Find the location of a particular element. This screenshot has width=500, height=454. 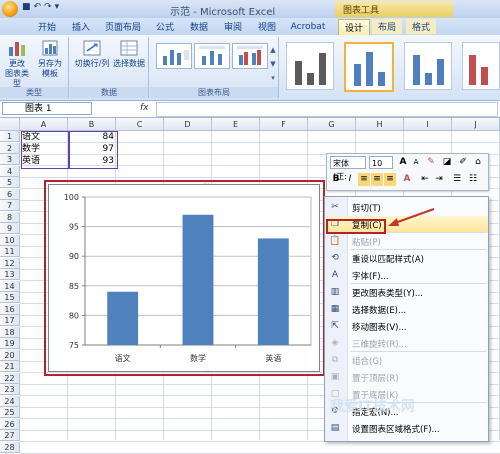

column-header-j: J is located at coordinates (476, 124).